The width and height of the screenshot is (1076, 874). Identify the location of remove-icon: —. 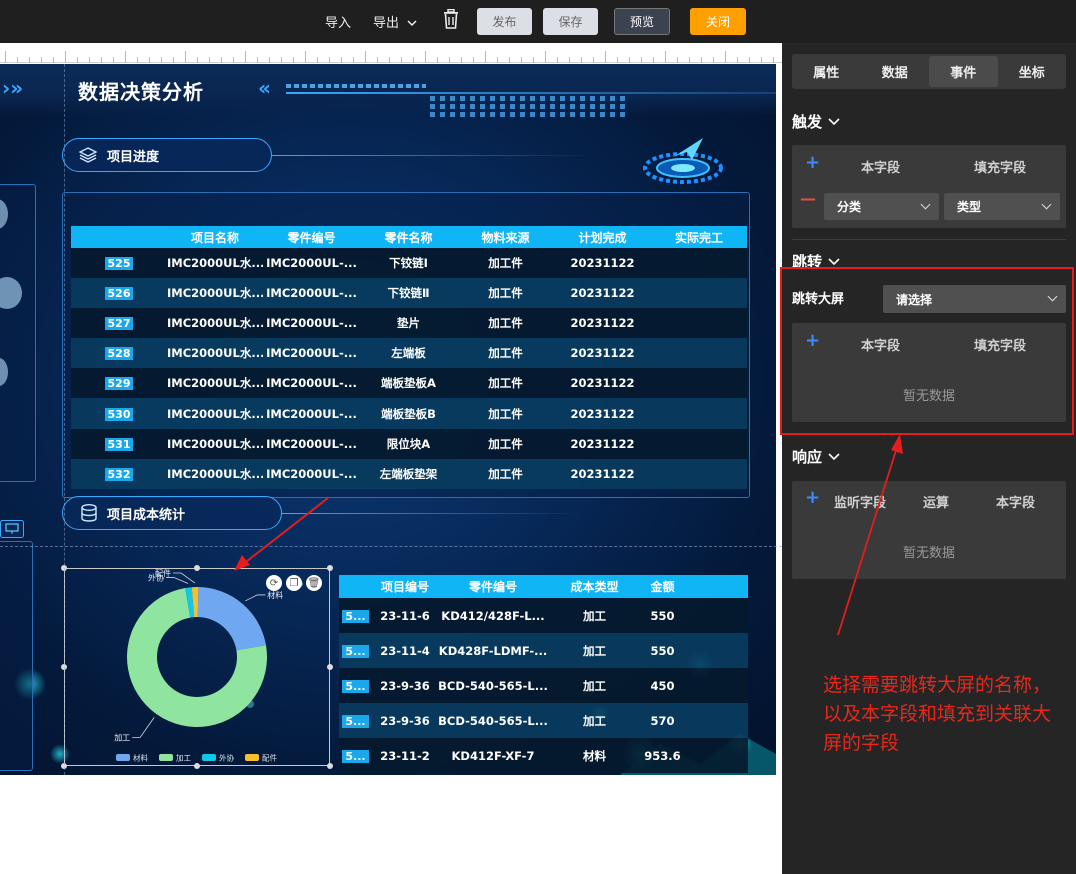
(808, 198).